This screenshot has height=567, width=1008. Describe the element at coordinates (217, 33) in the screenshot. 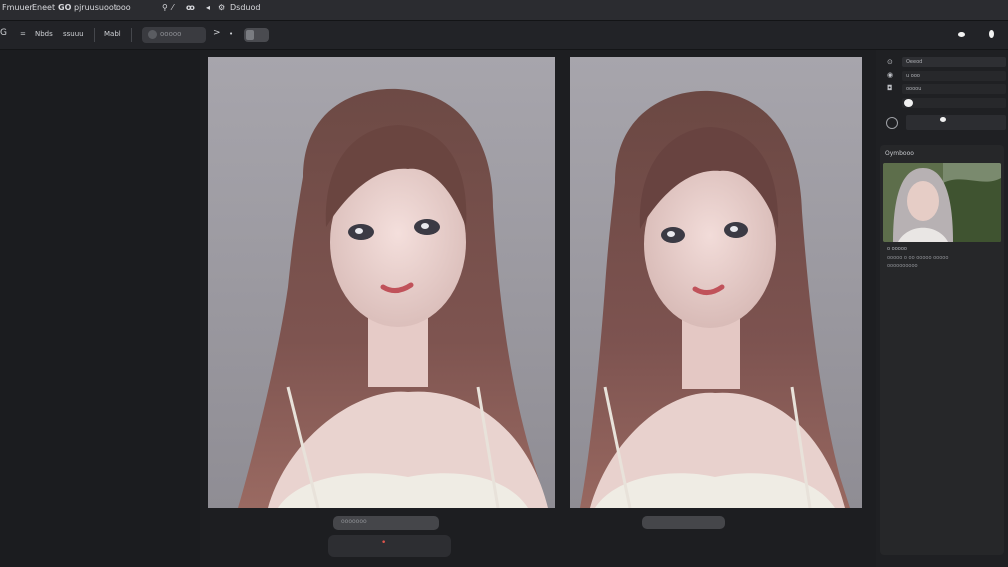

I see `chevron-right-icon: >` at that location.